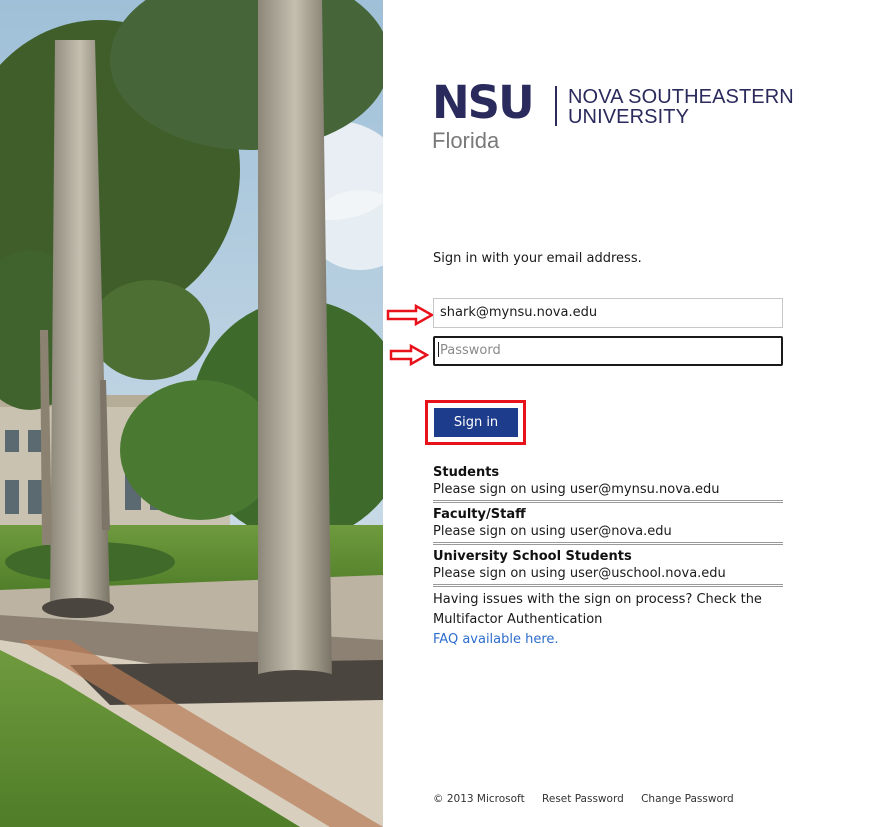 The height and width of the screenshot is (827, 882). What do you see at coordinates (552, 531) in the screenshot?
I see `help-group-text: Please sign on using user@nova.edu` at bounding box center [552, 531].